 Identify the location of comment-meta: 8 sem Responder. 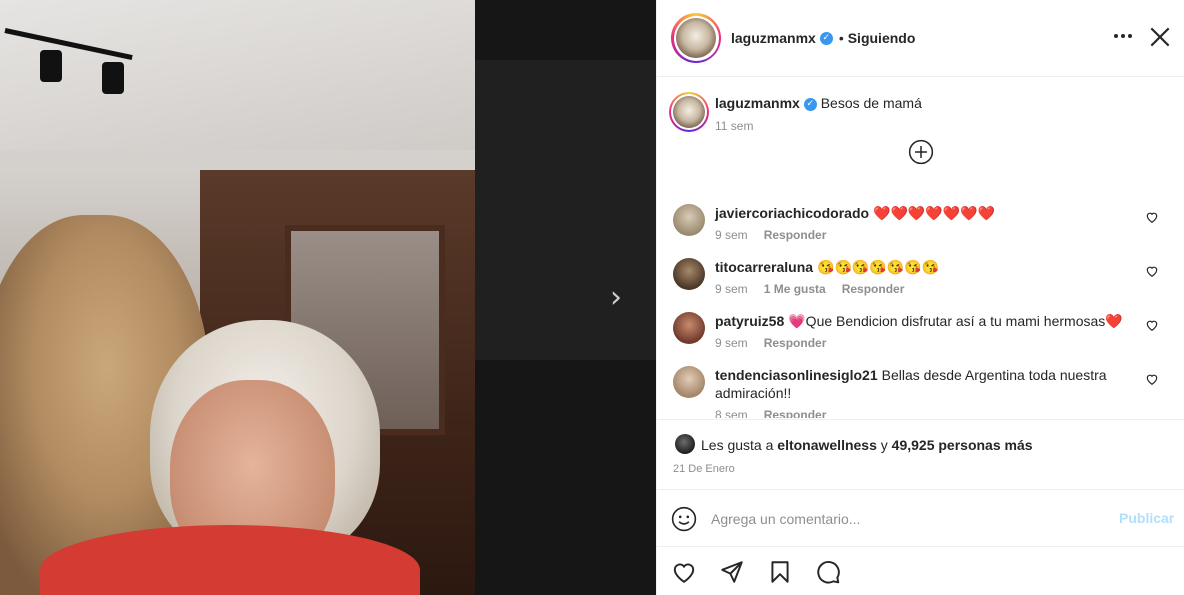
(770, 413).